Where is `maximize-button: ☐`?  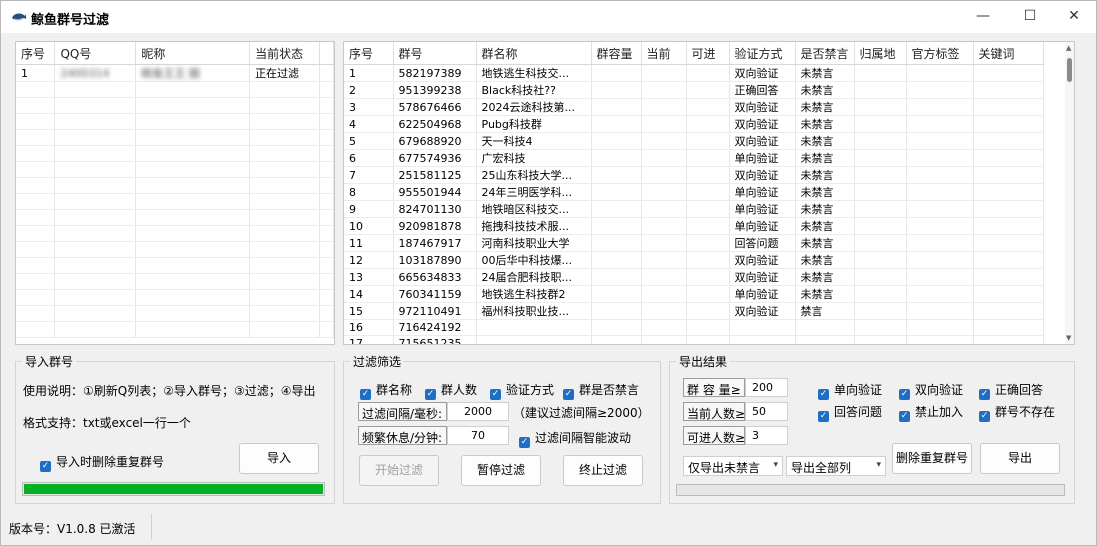 maximize-button: ☐ is located at coordinates (1030, 16).